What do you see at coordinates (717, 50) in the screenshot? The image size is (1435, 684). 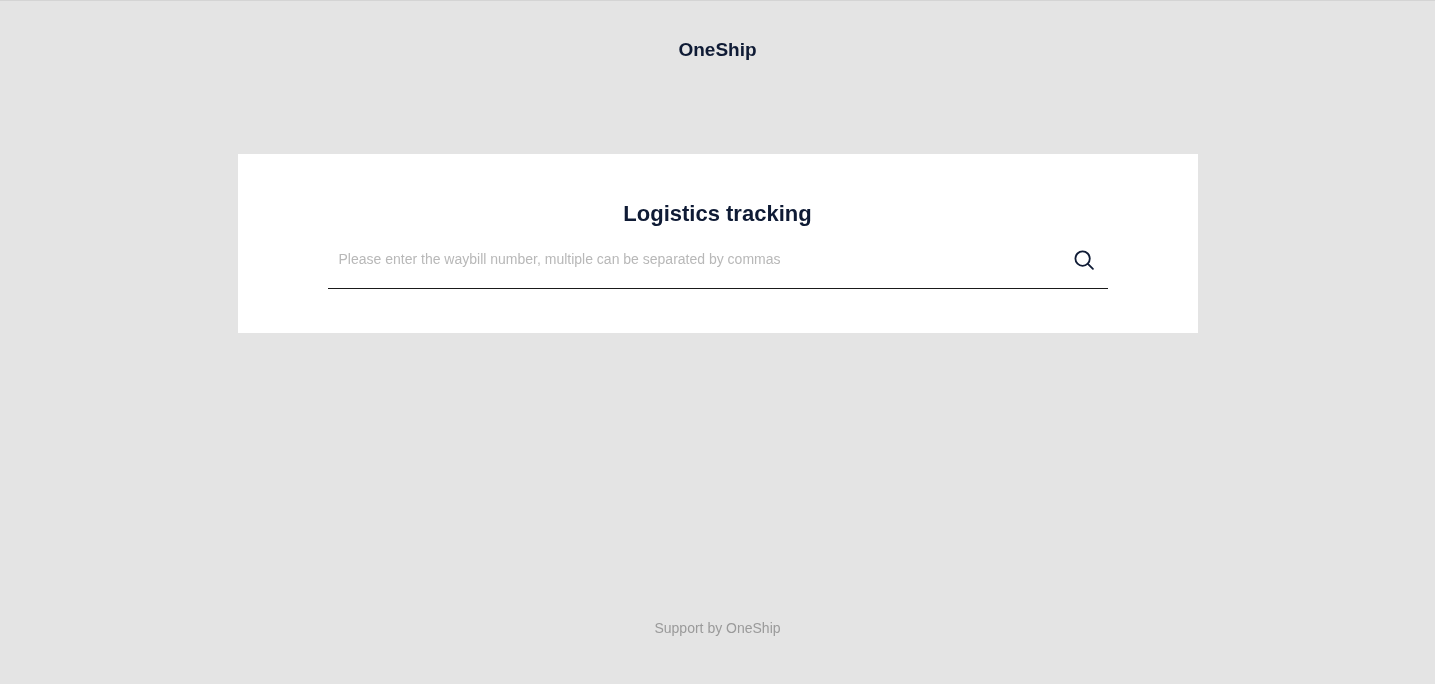 I see `brand-logo-text: OneShip` at bounding box center [717, 50].